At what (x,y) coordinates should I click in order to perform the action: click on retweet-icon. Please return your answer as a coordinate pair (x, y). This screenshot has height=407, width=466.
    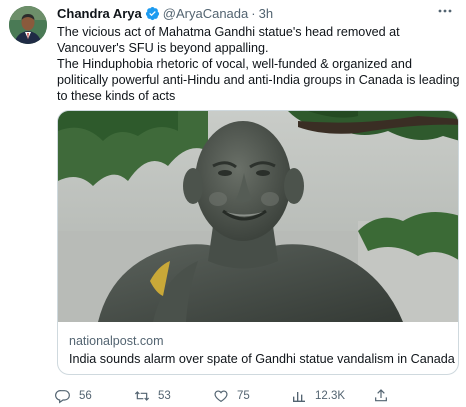
    Looking at the image, I should click on (142, 396).